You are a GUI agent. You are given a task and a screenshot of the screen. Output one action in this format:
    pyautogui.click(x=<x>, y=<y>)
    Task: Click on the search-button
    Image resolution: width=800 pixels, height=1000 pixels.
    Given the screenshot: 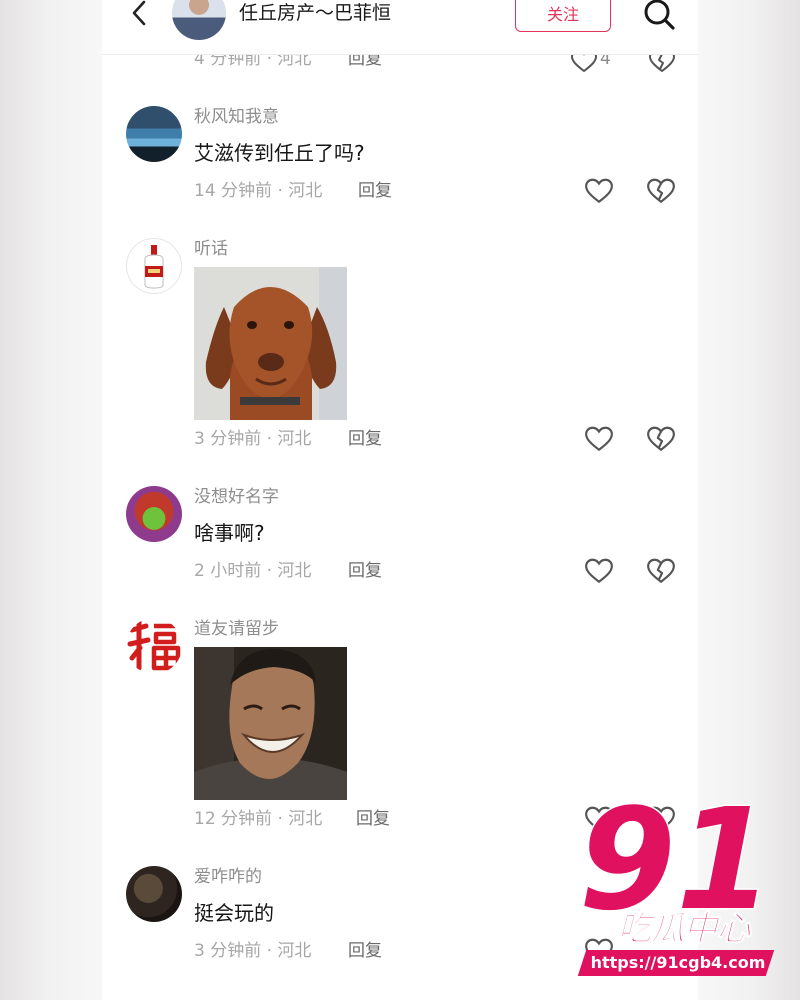 What is the action you would take?
    pyautogui.click(x=659, y=17)
    